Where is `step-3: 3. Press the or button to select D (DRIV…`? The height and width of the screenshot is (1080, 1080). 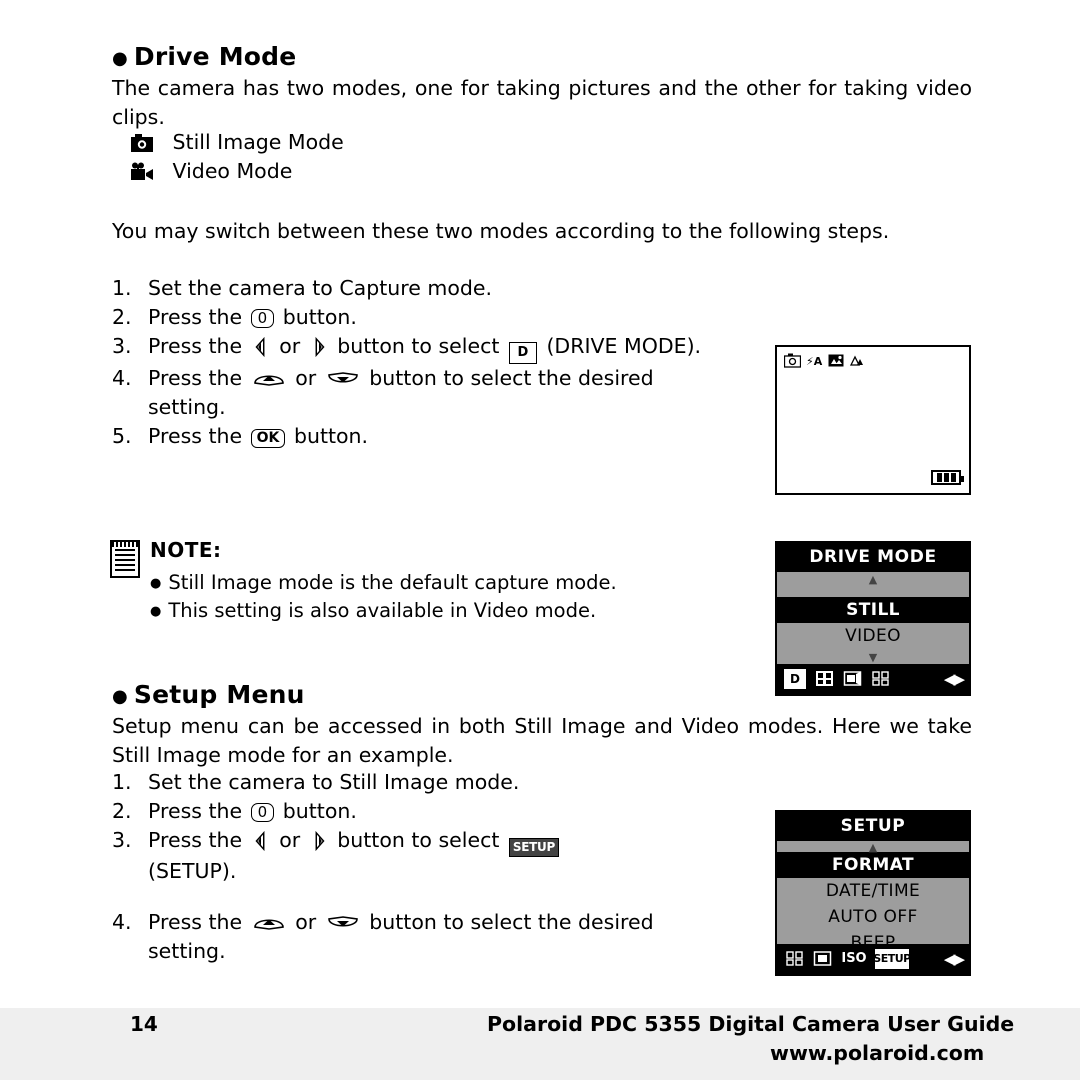 step-3: 3. Press the or button to select D (DRIV… is located at coordinates (422, 348).